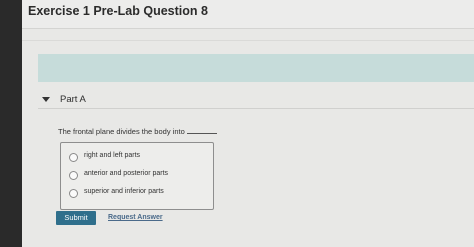 This screenshot has height=247, width=474. What do you see at coordinates (73, 99) in the screenshot?
I see `part-a-label: Part A` at bounding box center [73, 99].